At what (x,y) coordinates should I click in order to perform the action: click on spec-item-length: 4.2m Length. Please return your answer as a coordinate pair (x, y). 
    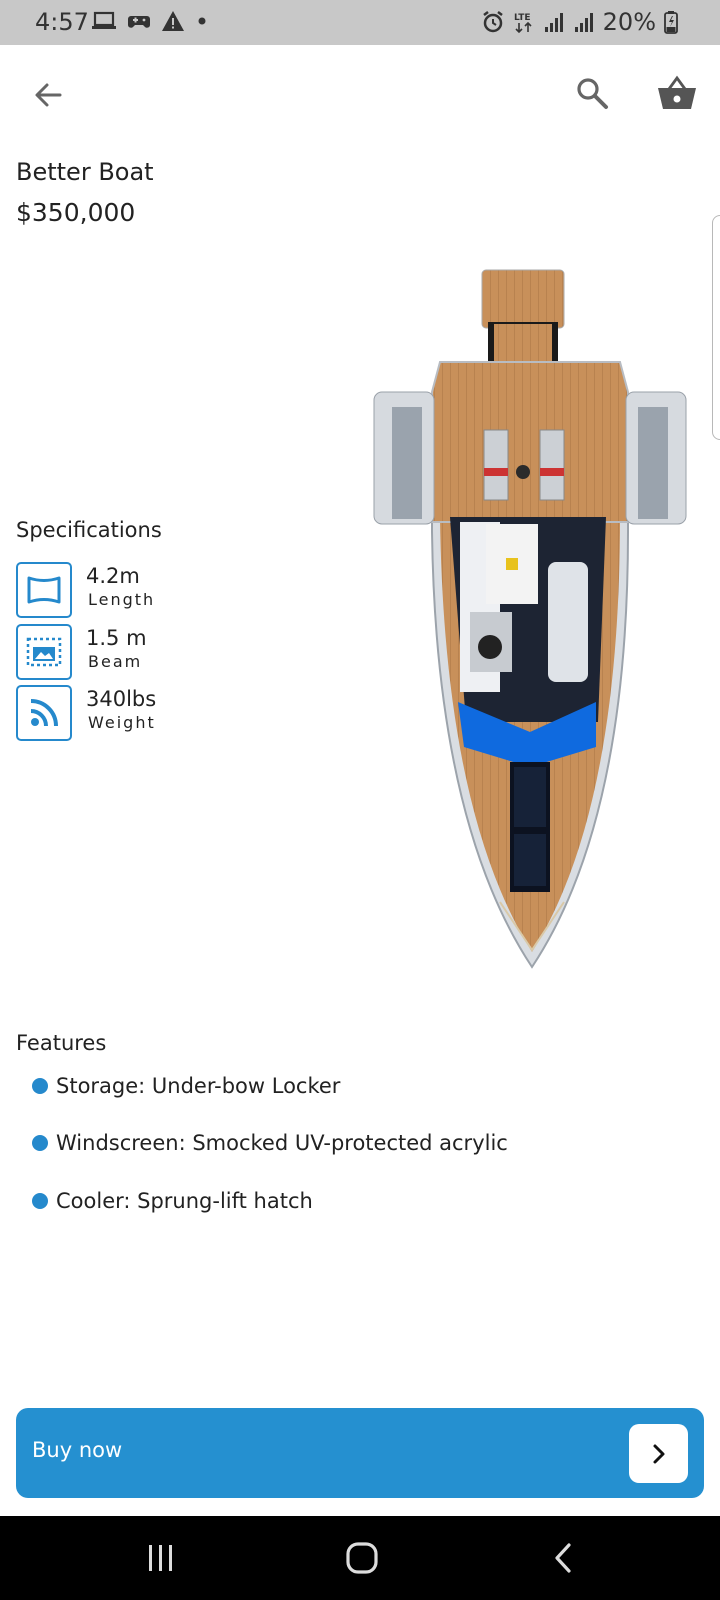
    Looking at the image, I should click on (166, 590).